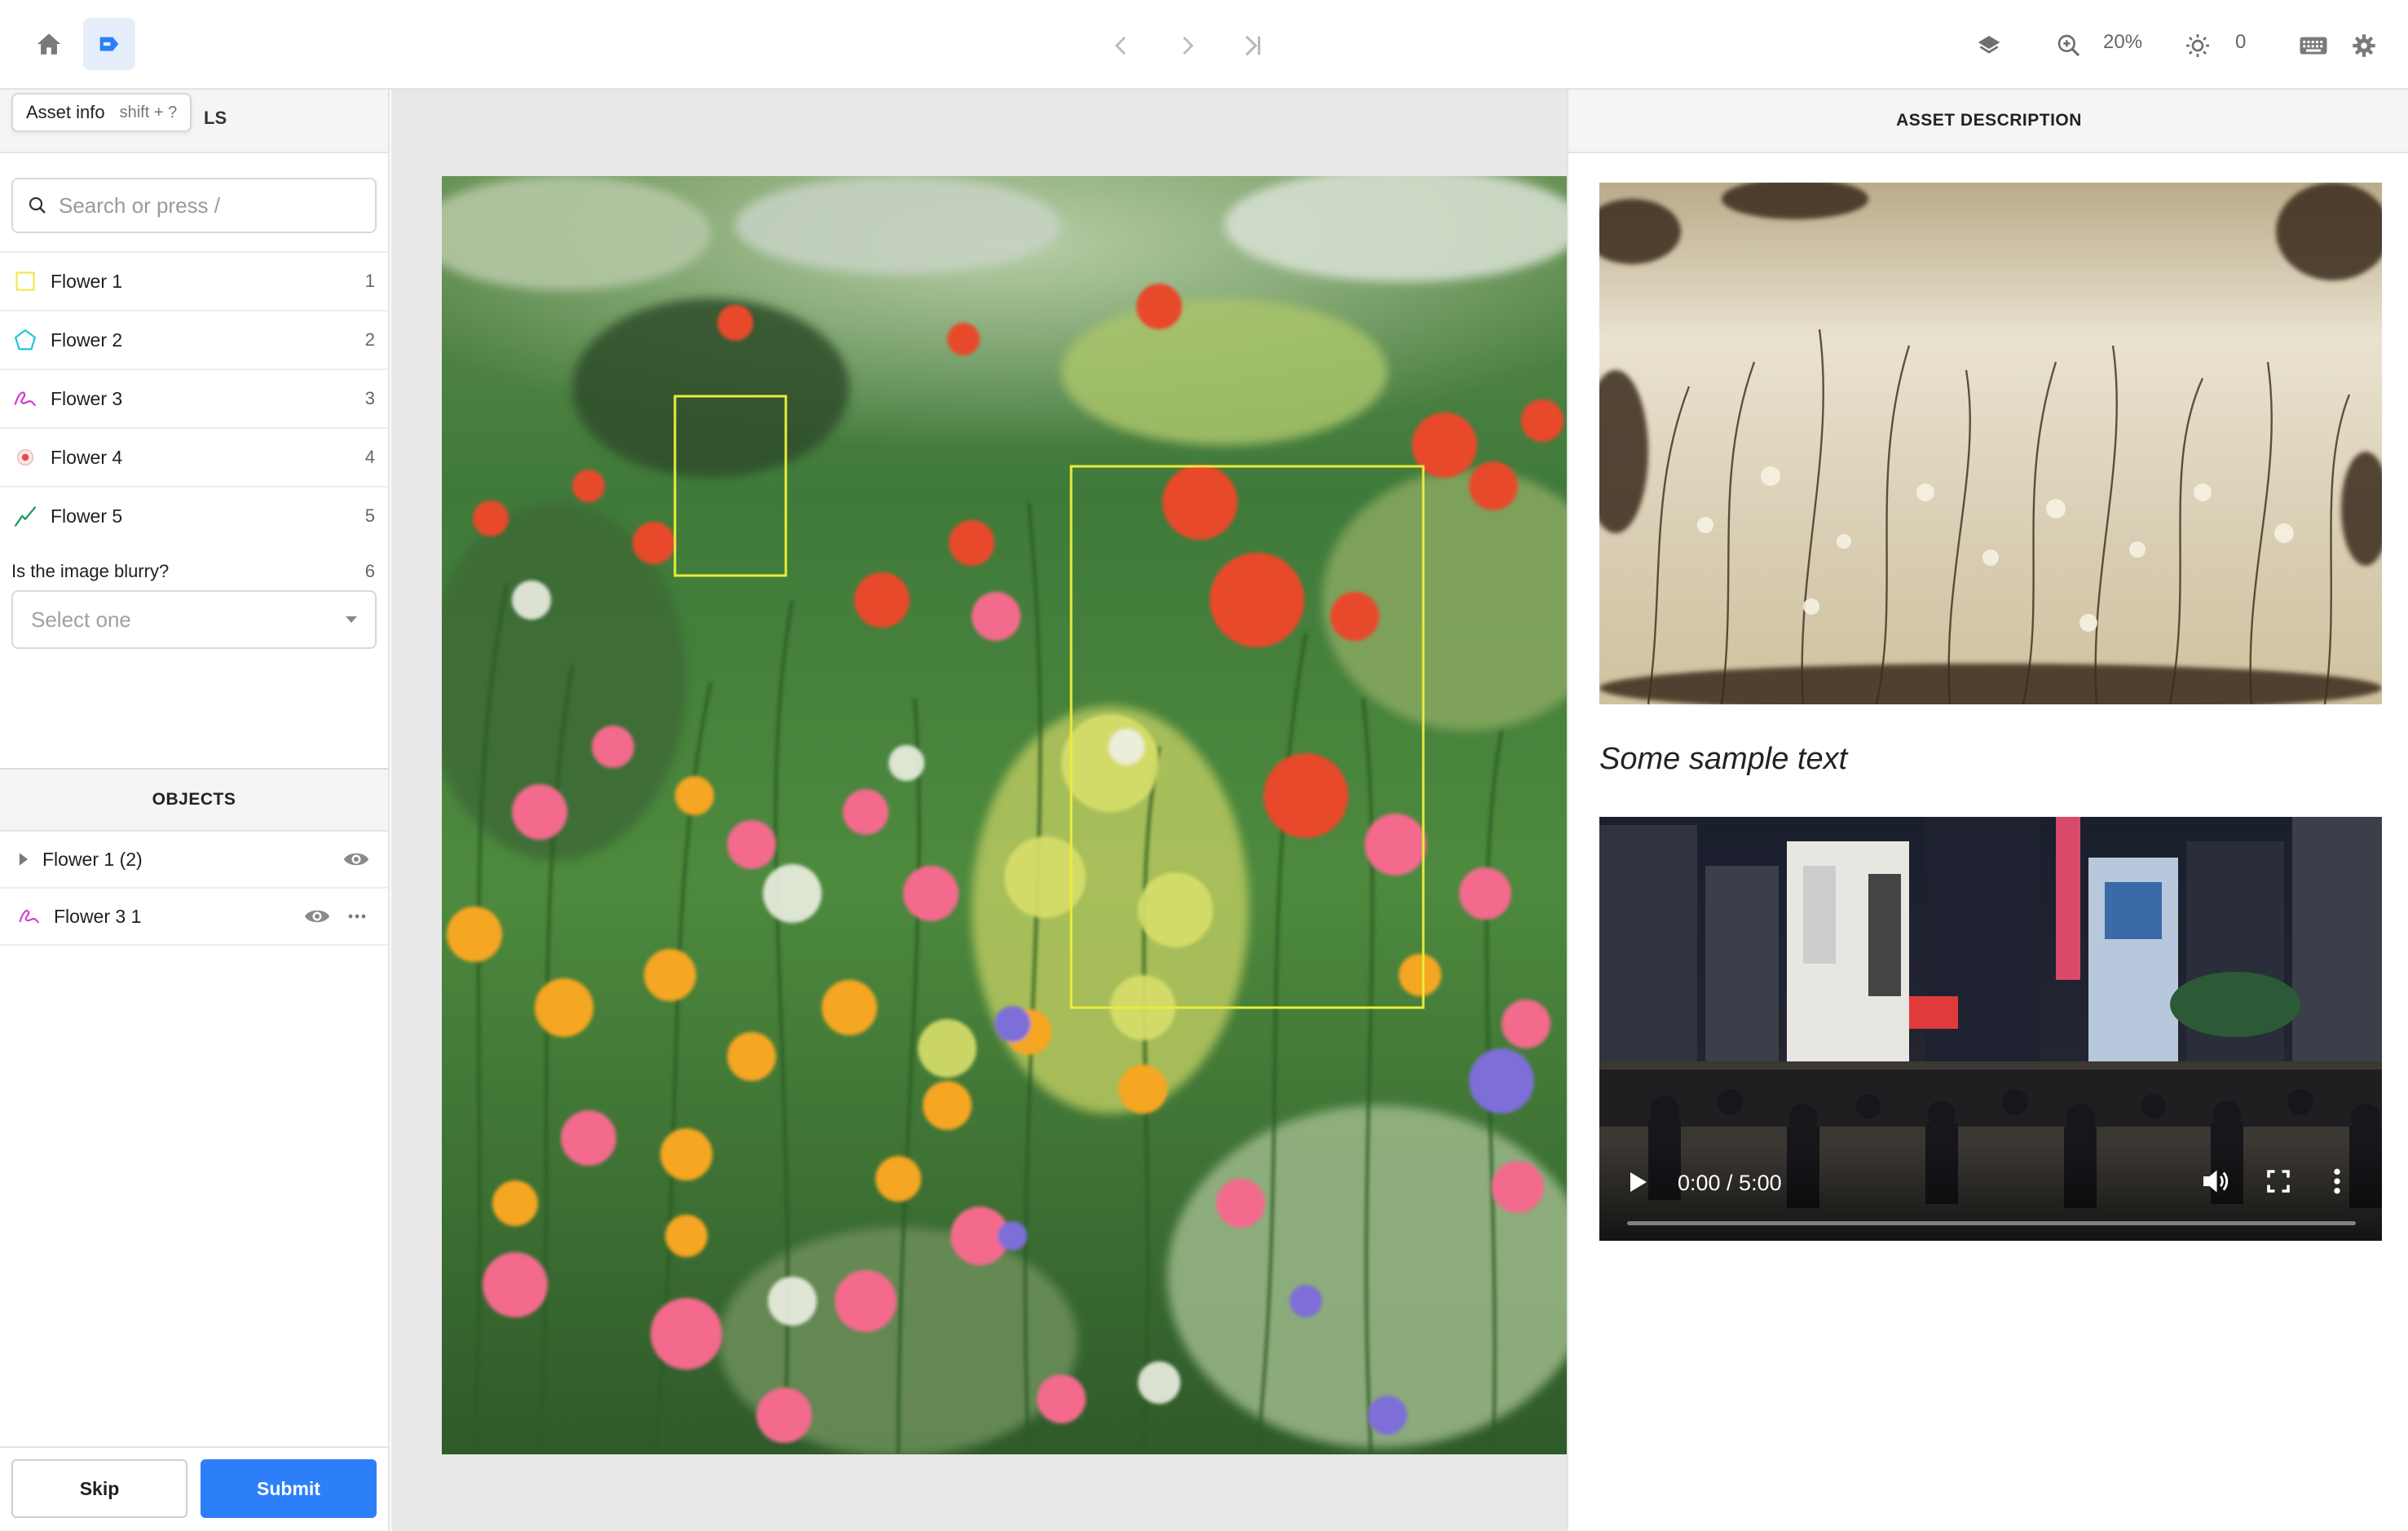  I want to click on top-toolbar: 20% 0, so click(1204, 45).